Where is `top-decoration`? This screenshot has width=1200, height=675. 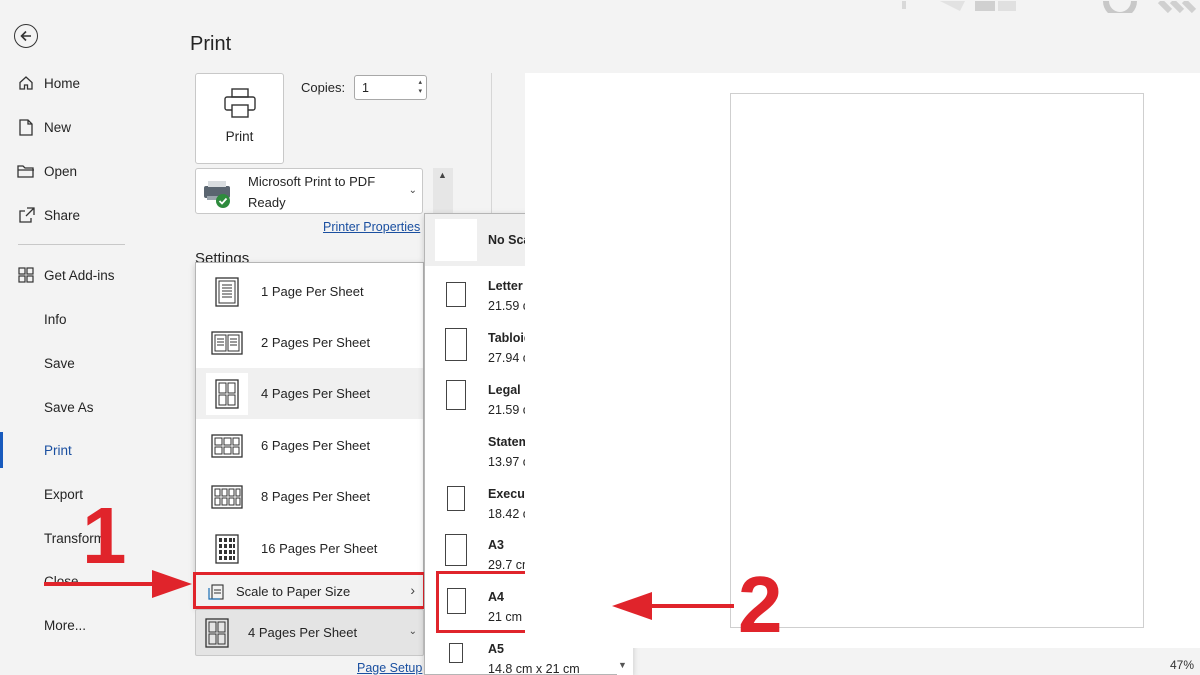 top-decoration is located at coordinates (1040, 9).